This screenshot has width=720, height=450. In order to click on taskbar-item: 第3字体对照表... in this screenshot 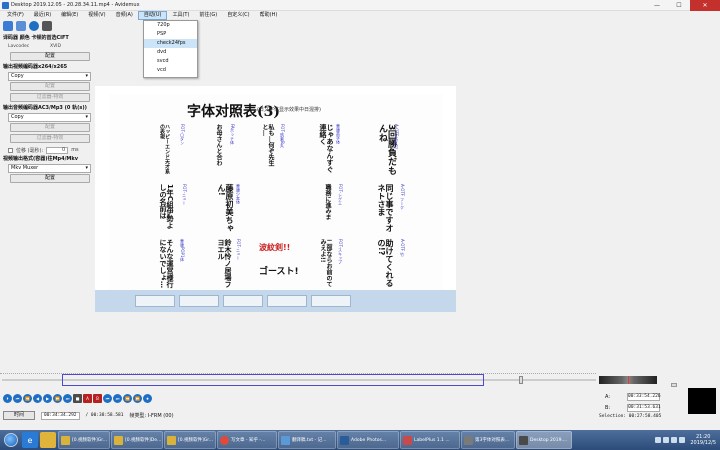, I will do `click(488, 440)`.